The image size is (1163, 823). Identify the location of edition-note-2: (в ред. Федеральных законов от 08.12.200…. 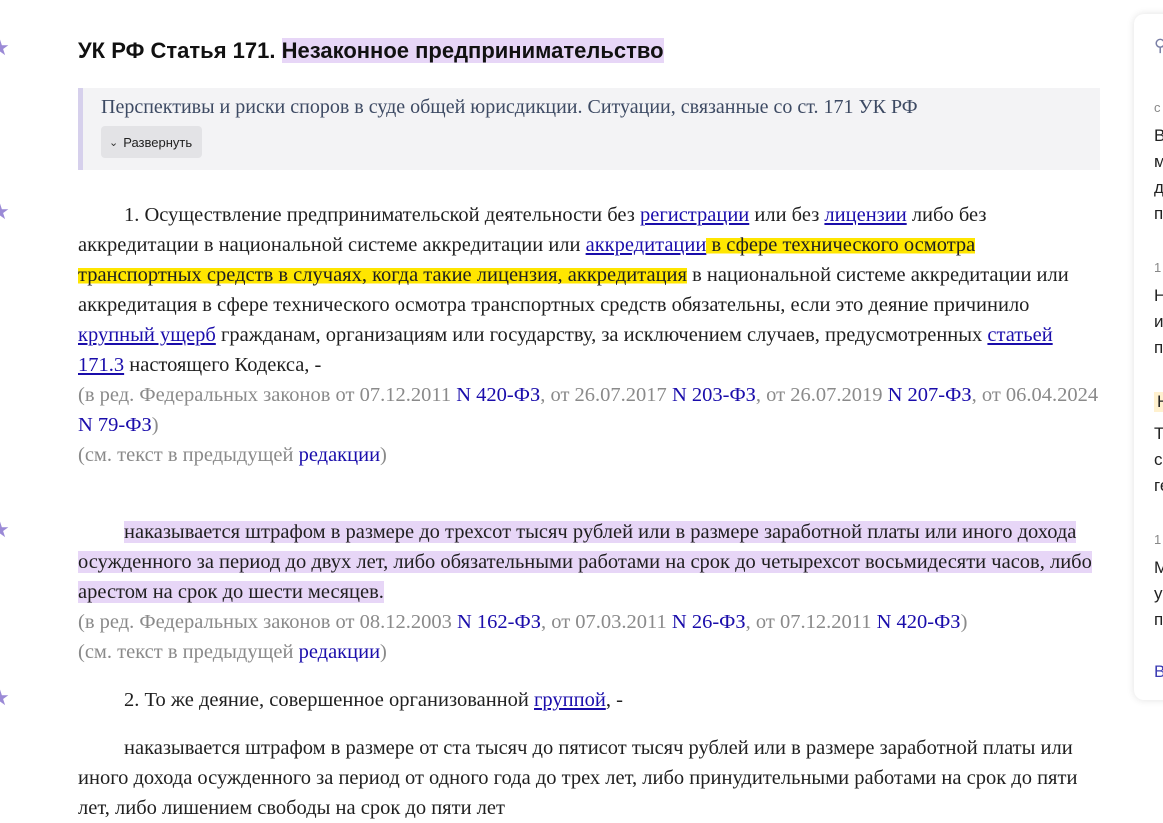
(523, 622).